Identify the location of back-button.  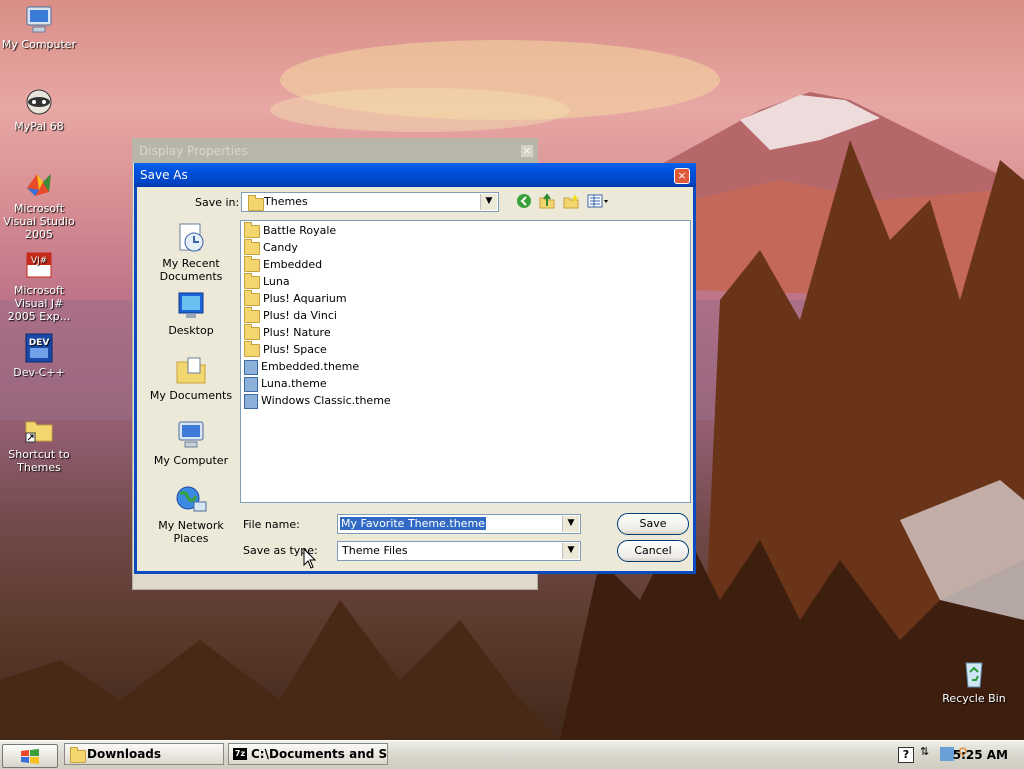
(524, 203).